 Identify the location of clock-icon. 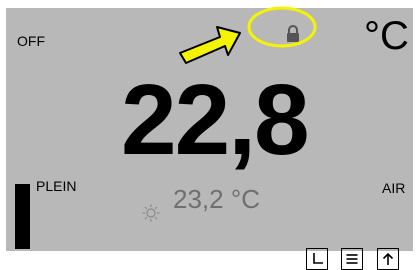
(317, 259).